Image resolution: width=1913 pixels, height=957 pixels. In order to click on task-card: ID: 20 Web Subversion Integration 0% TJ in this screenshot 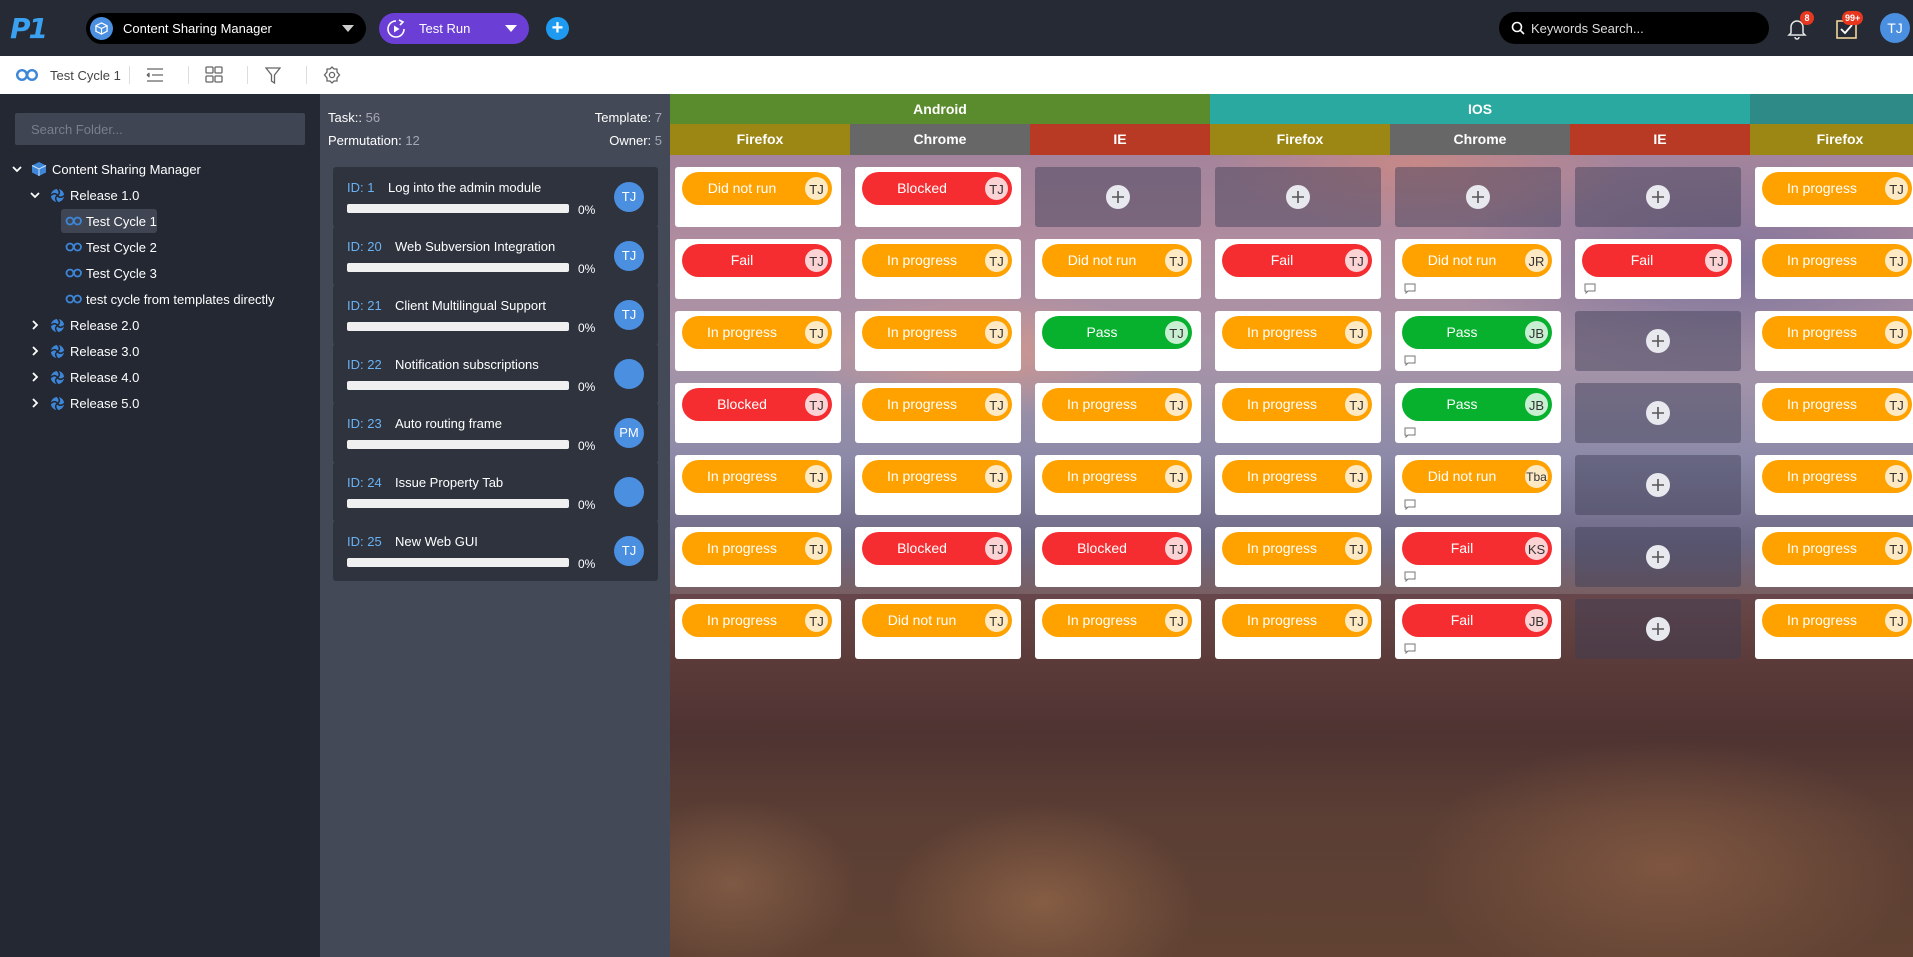, I will do `click(495, 256)`.